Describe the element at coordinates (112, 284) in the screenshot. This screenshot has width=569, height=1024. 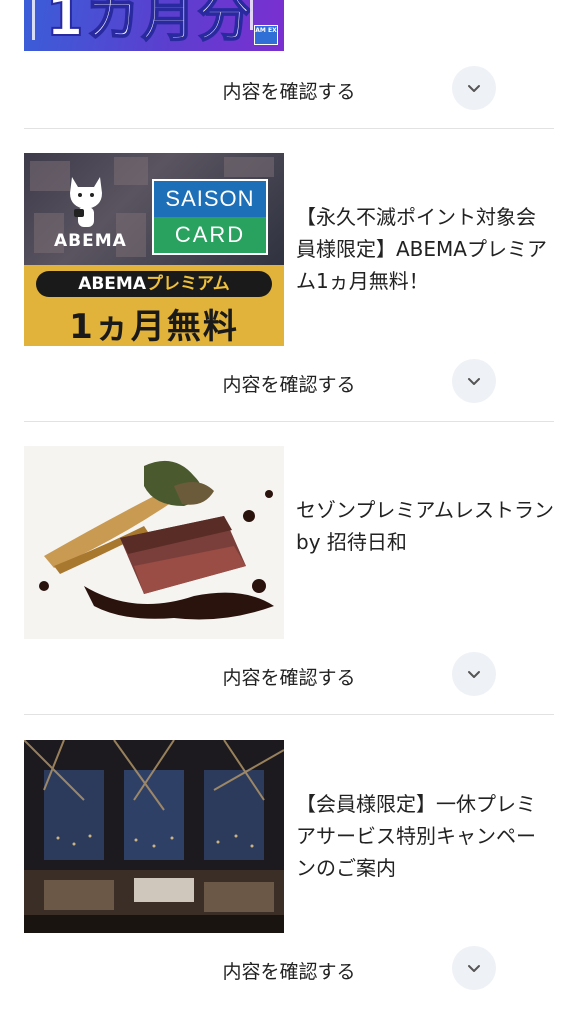
I see `pill-abema: ABEMA` at that location.